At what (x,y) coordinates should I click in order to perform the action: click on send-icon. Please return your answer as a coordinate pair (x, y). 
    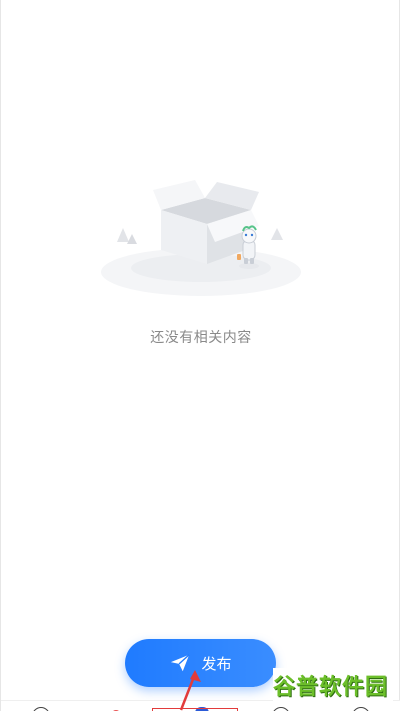
    Looking at the image, I should click on (181, 663).